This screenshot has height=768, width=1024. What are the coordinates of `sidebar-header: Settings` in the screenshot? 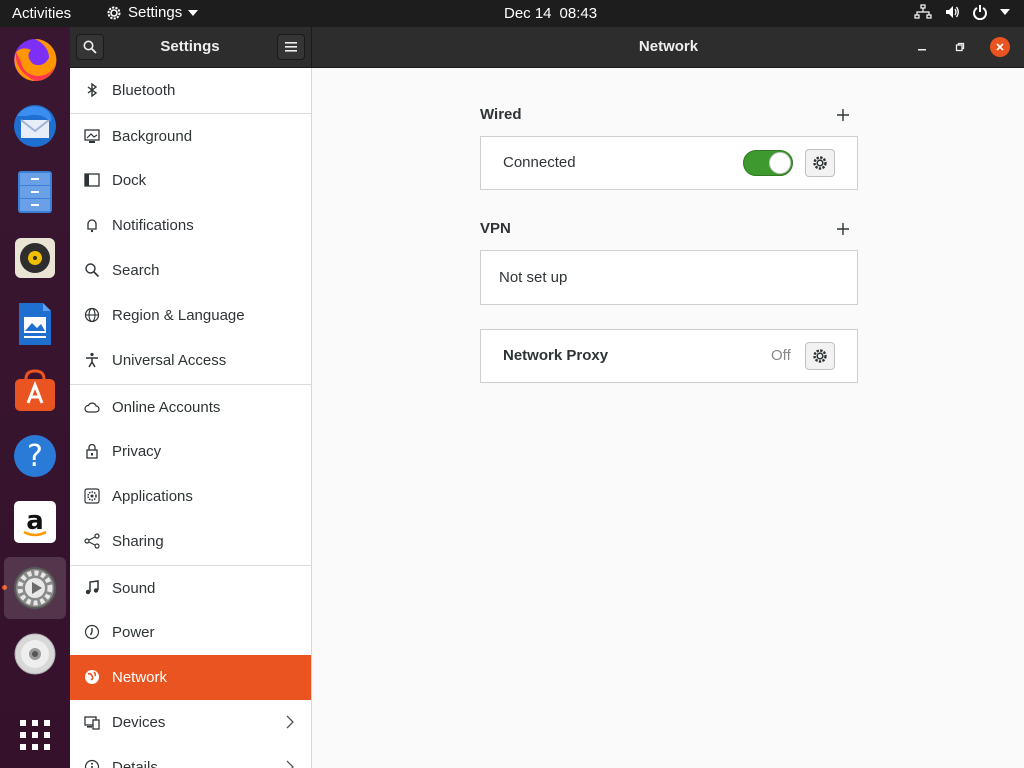 It's located at (191, 47).